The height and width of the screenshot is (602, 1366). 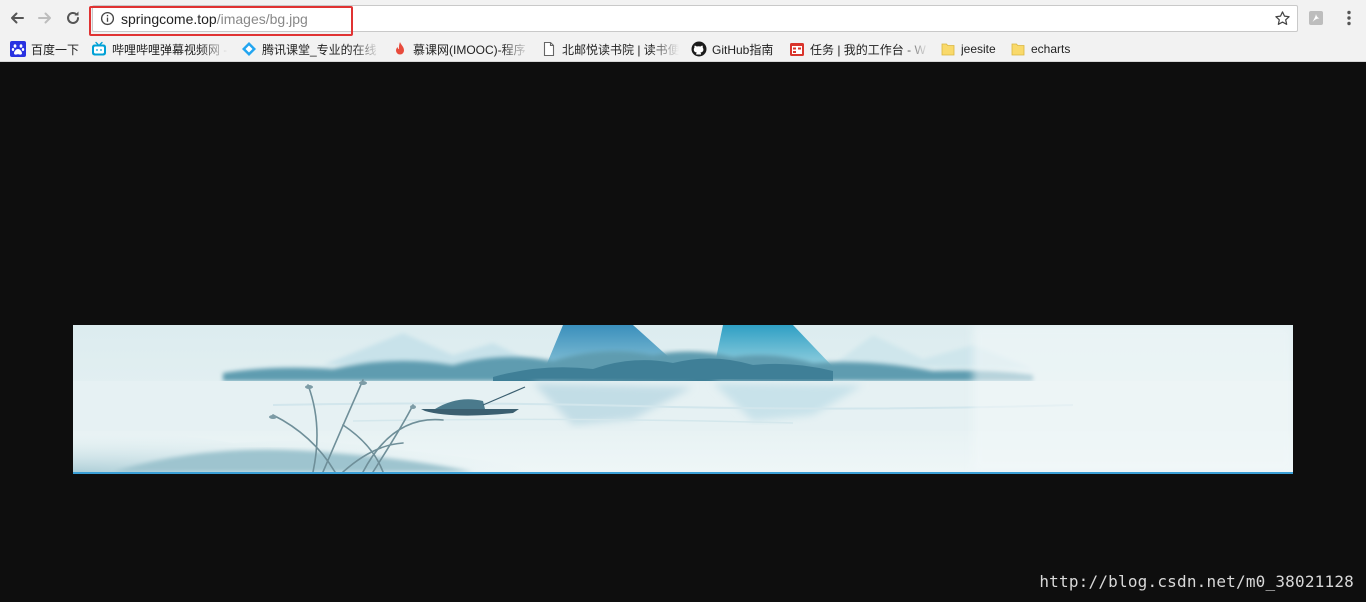 I want to click on back-button, so click(x=17, y=18).